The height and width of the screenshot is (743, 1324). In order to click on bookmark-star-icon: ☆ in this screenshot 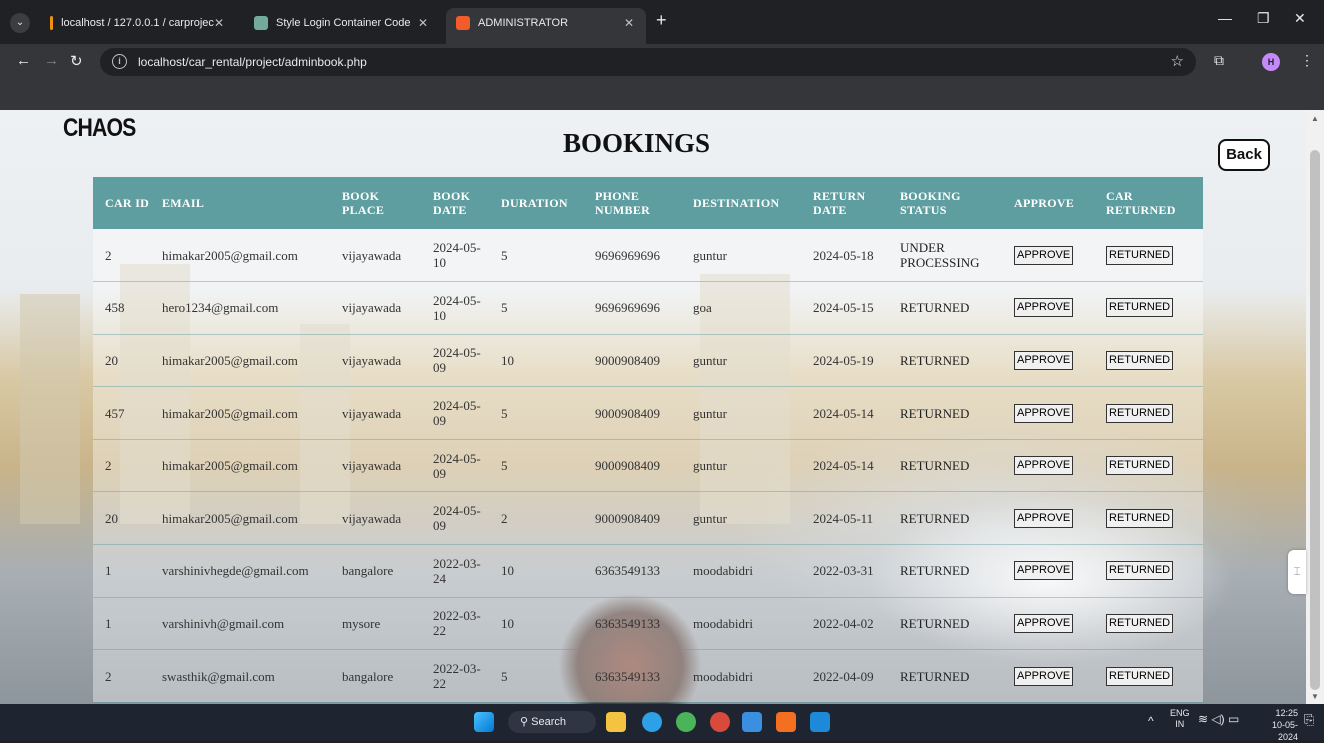, I will do `click(1177, 61)`.